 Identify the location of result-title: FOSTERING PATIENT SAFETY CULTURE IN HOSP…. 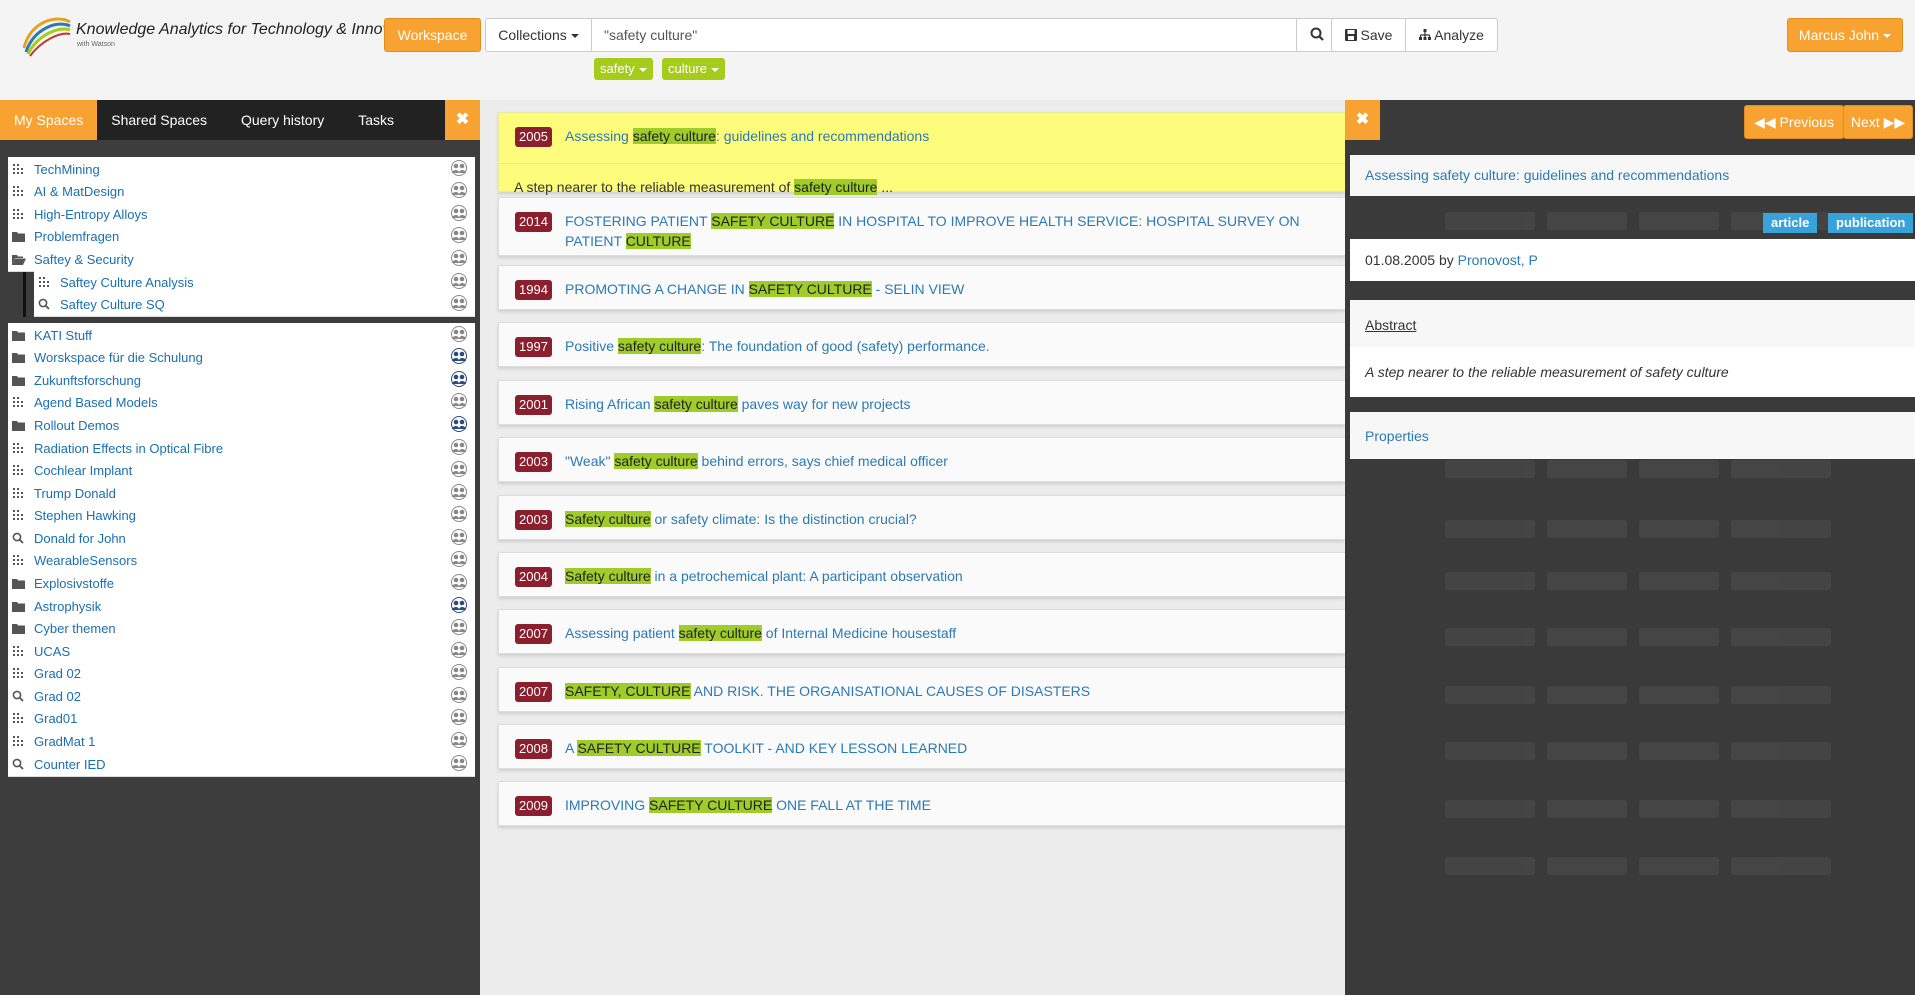
(955, 231).